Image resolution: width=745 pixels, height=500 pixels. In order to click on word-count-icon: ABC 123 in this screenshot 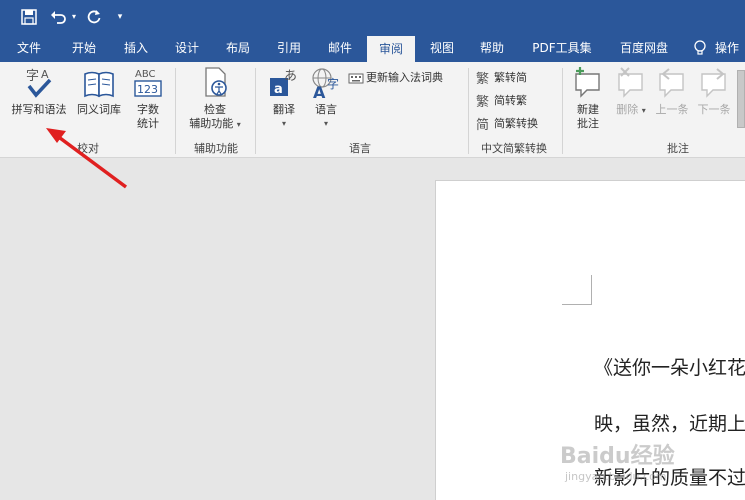, I will do `click(148, 83)`.